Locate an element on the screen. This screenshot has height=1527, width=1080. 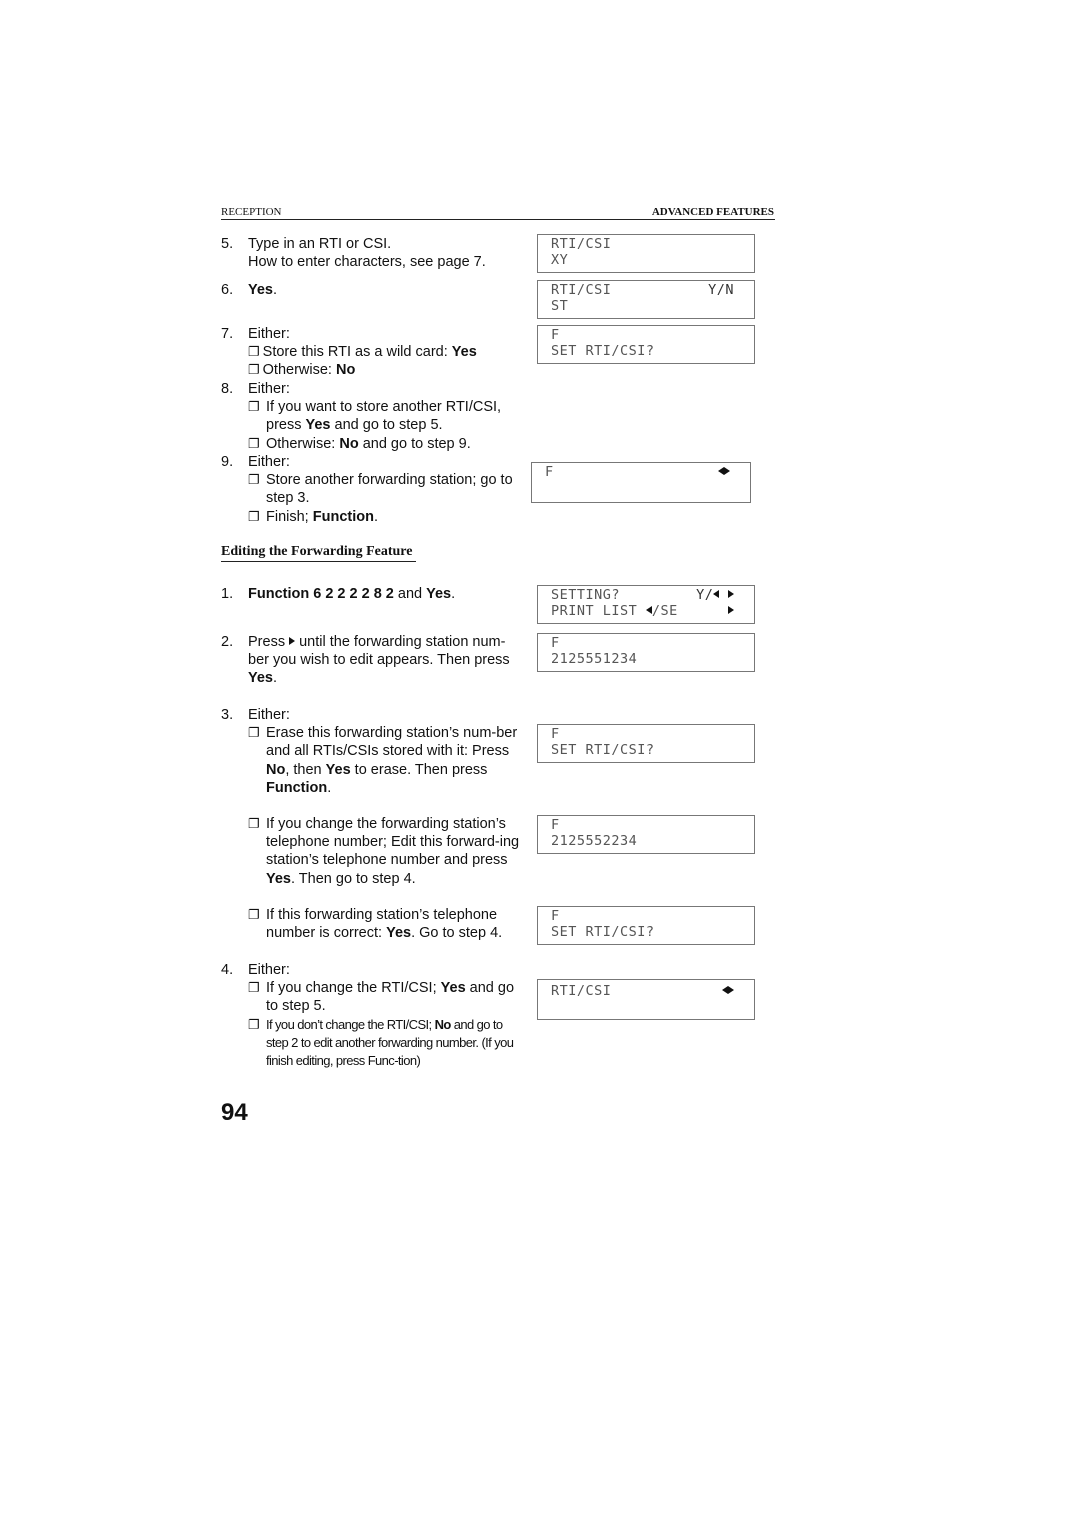
left-right-arrows-icon is located at coordinates (724, 472).